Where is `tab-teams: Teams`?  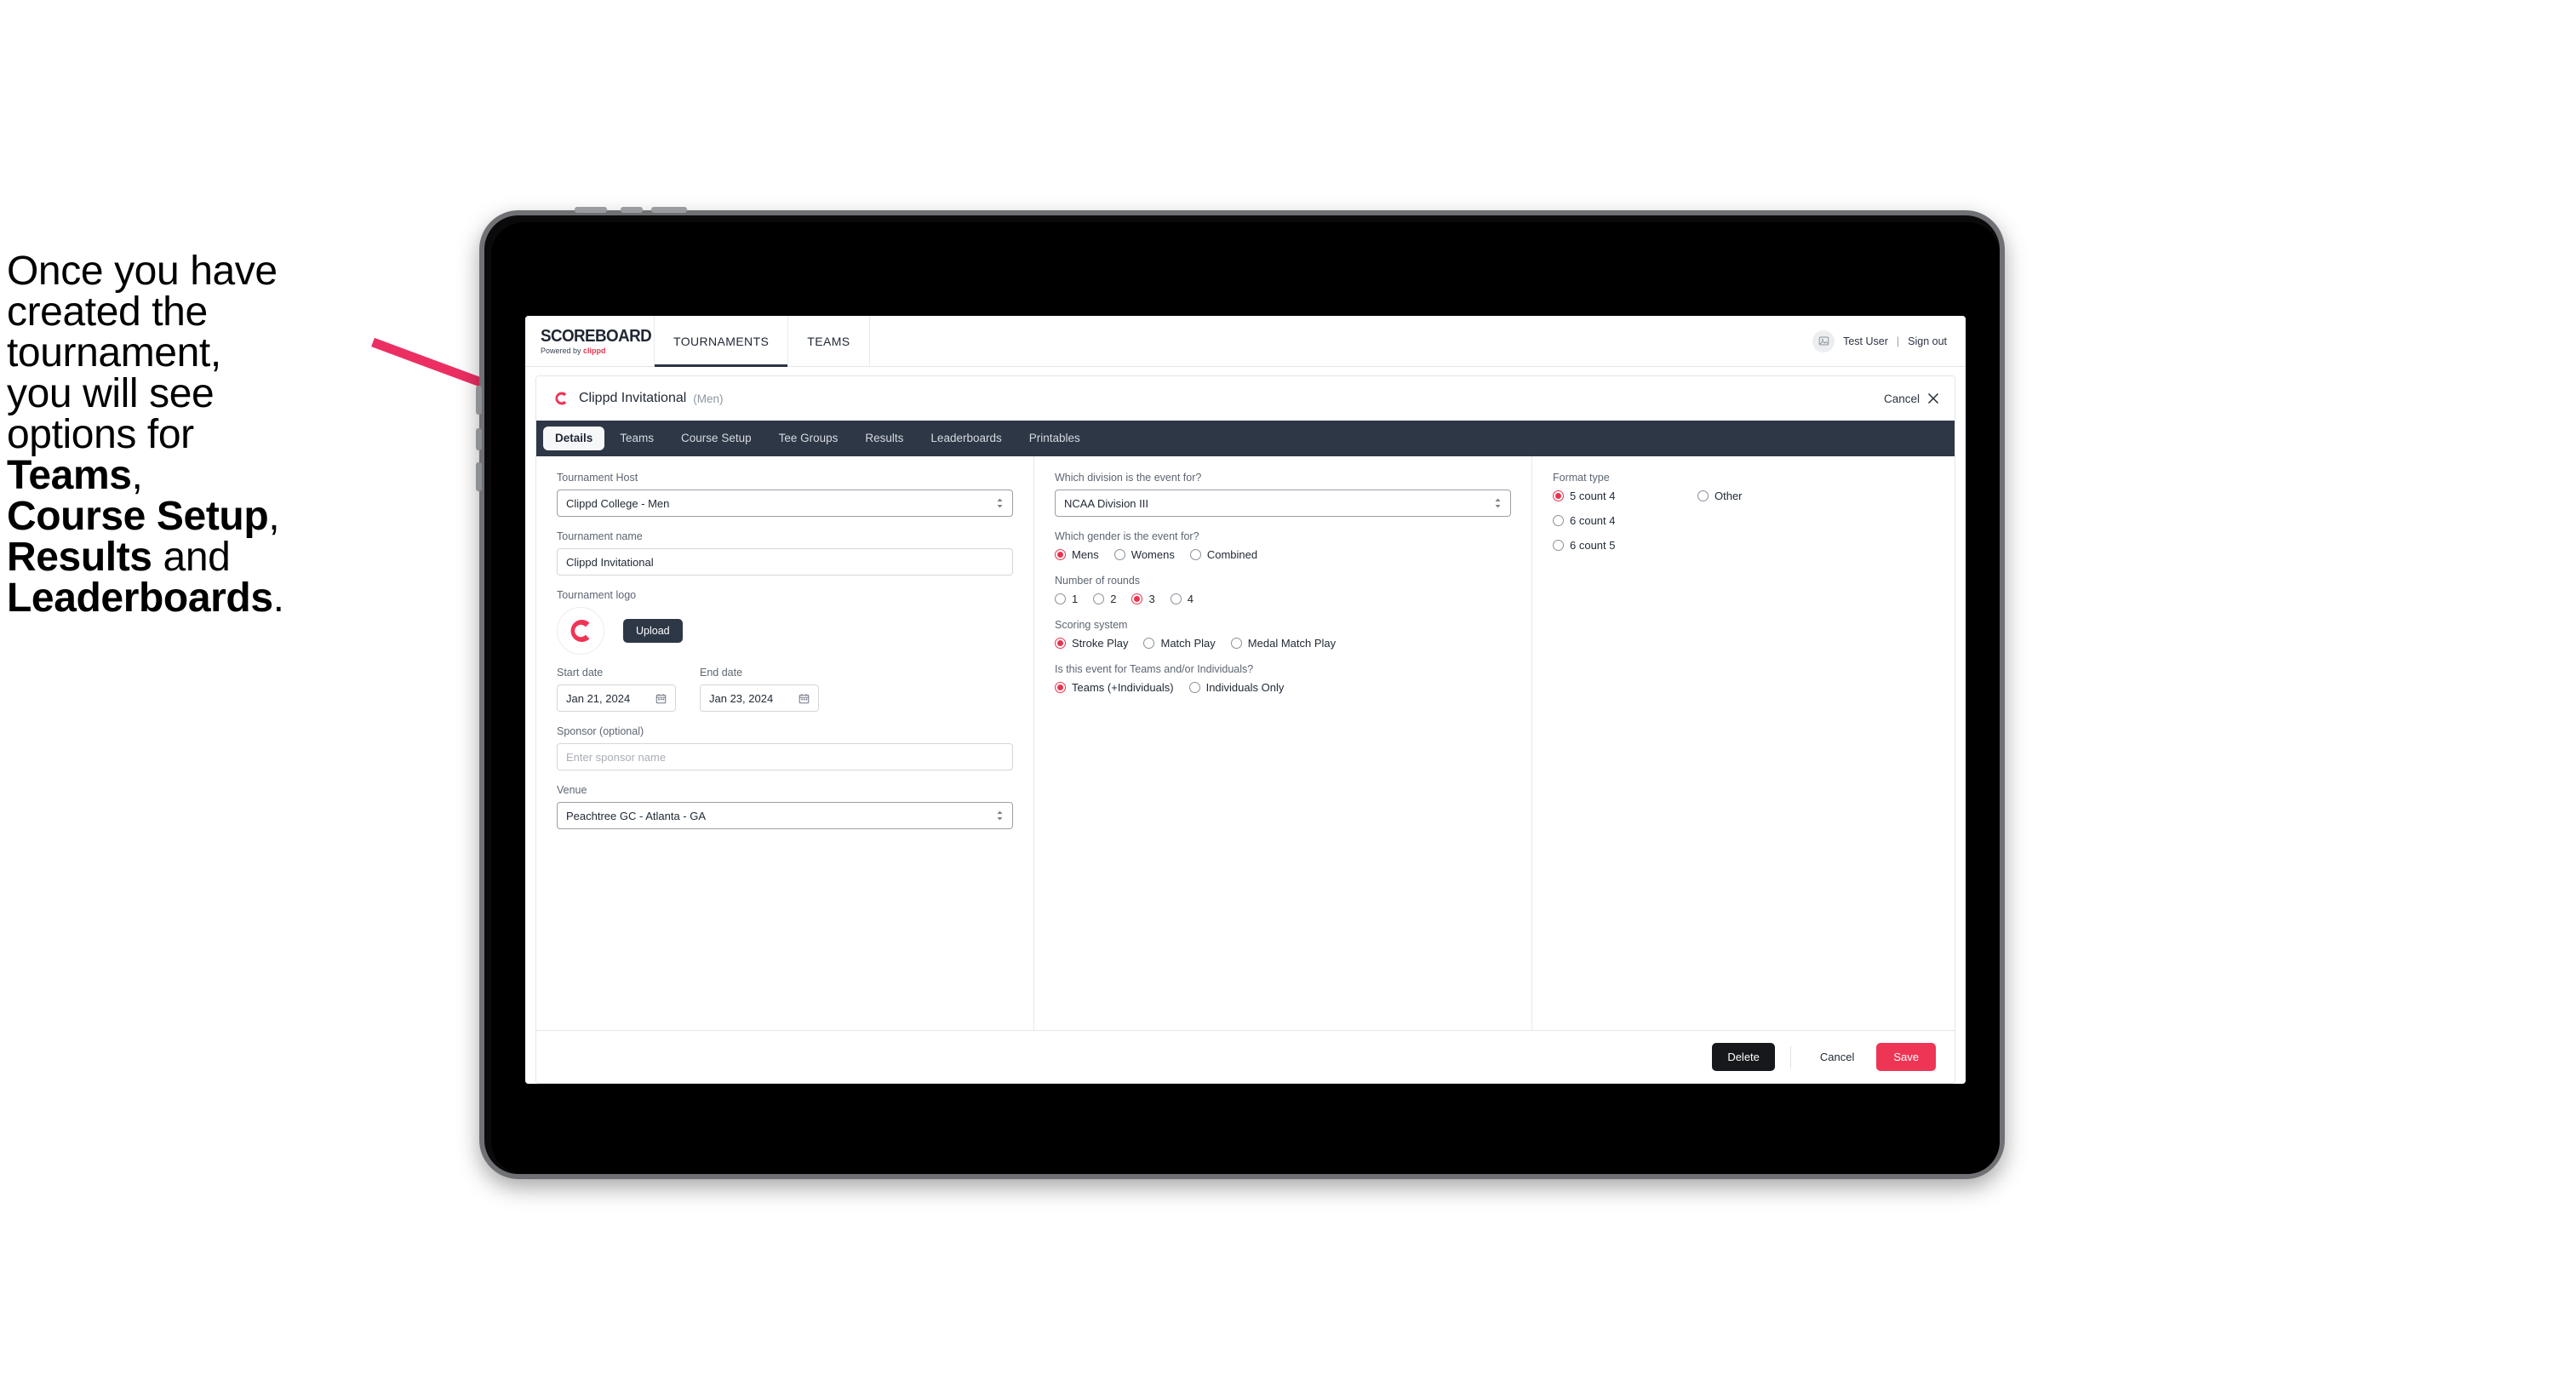
tab-teams: Teams is located at coordinates (637, 438).